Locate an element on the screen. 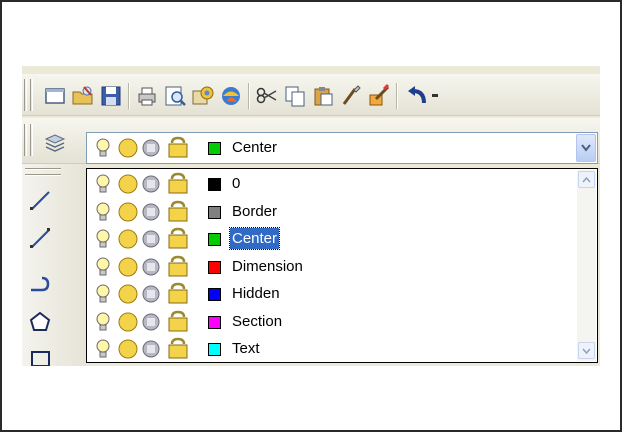  cut-icon is located at coordinates (267, 96).